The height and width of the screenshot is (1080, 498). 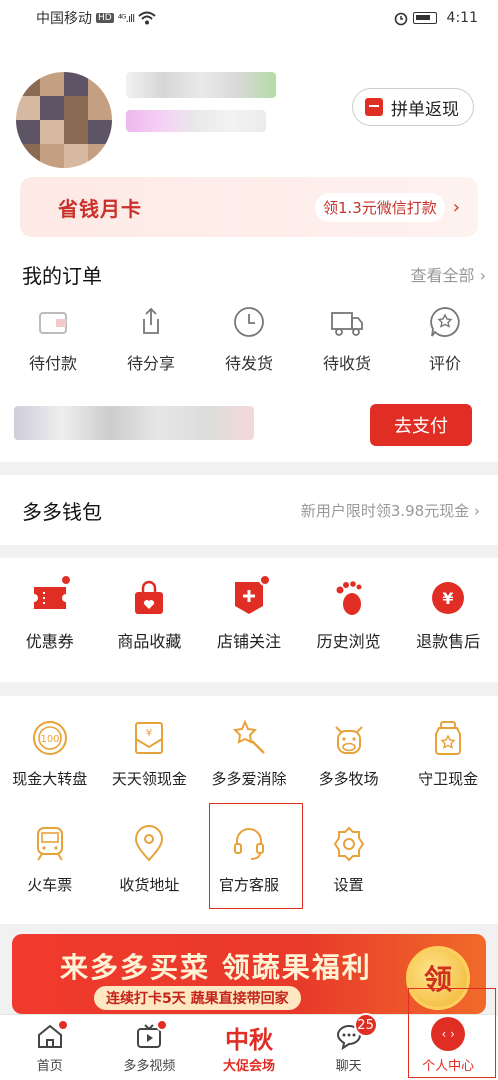 What do you see at coordinates (248, 1040) in the screenshot?
I see `promo-tab-title: 中秋` at bounding box center [248, 1040].